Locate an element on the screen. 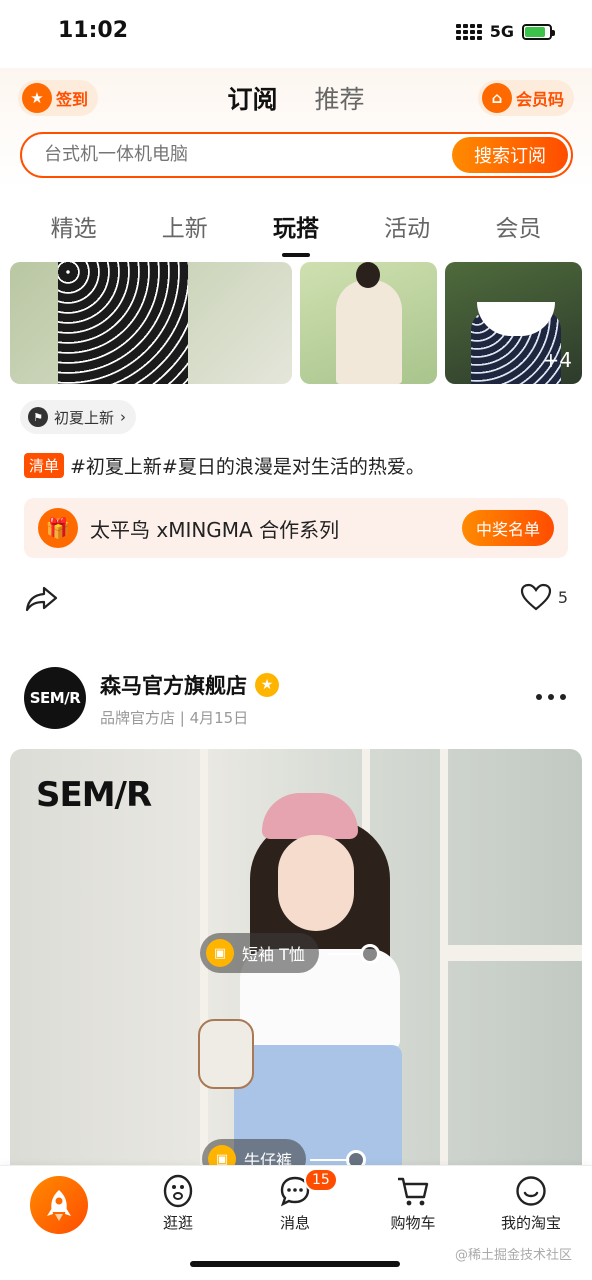 This screenshot has width=592, height=1280. battery-icon is located at coordinates (538, 31).